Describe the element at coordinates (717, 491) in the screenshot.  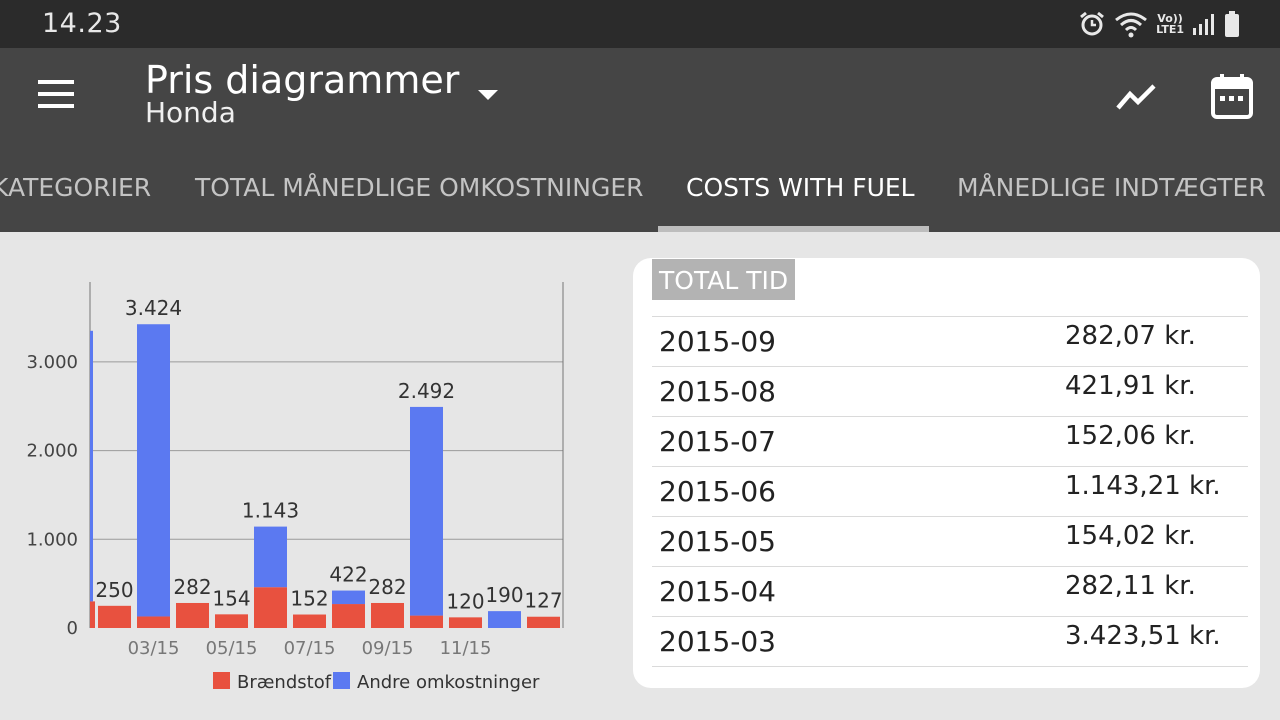
I see `period-label: 2015-06` at that location.